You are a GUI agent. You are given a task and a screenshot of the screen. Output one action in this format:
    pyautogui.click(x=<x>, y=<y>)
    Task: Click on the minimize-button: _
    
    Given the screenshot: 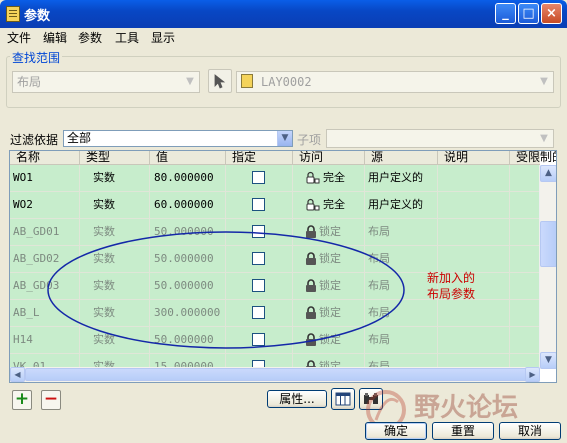 What is the action you would take?
    pyautogui.click(x=505, y=13)
    